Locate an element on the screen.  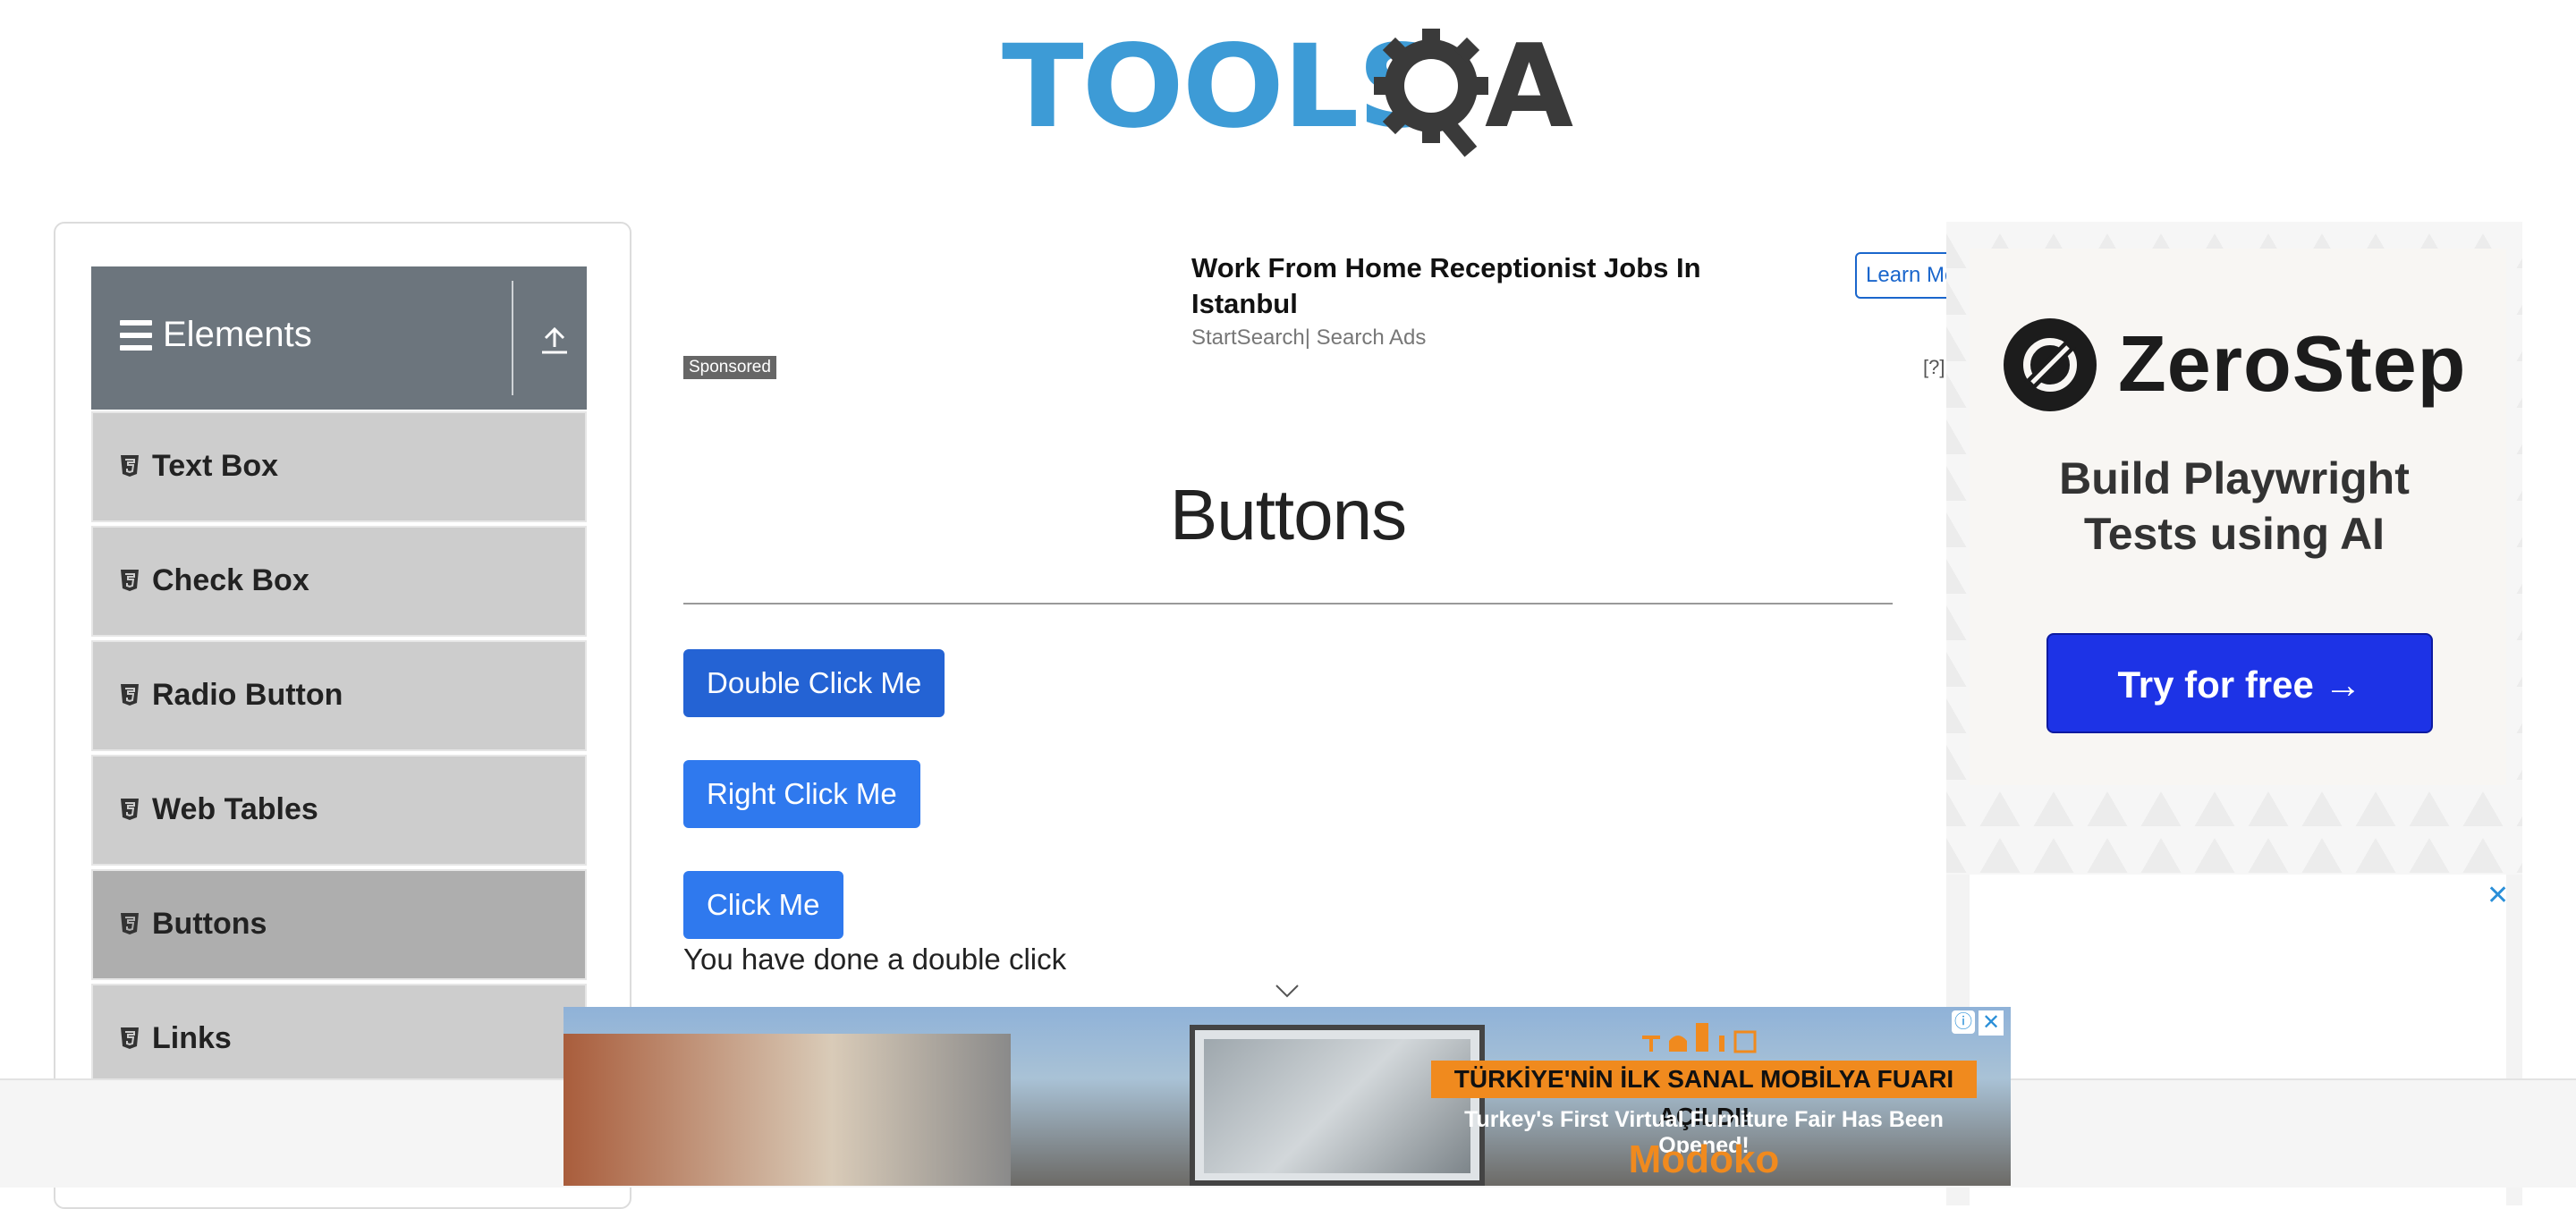
sidebar-item-label: Radio Button is located at coordinates (247, 695).